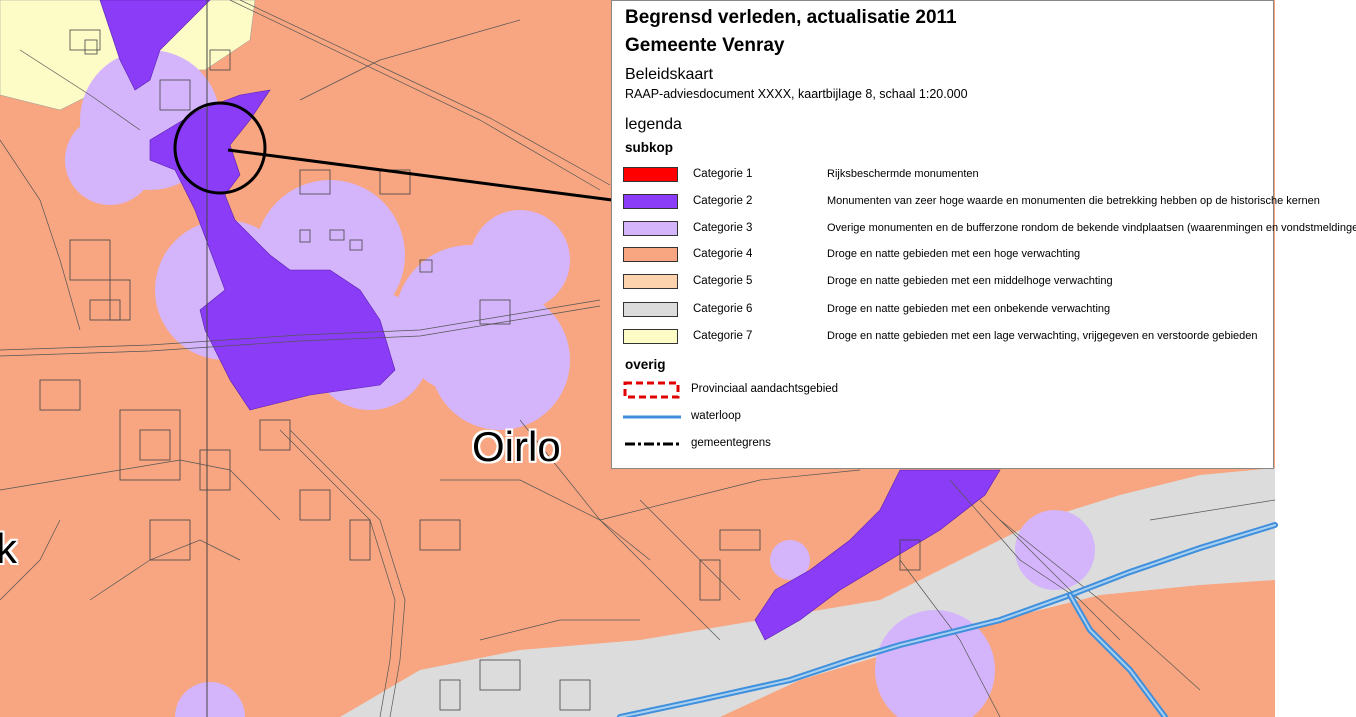  What do you see at coordinates (723, 228) in the screenshot?
I see `category-label: Categorie 3` at bounding box center [723, 228].